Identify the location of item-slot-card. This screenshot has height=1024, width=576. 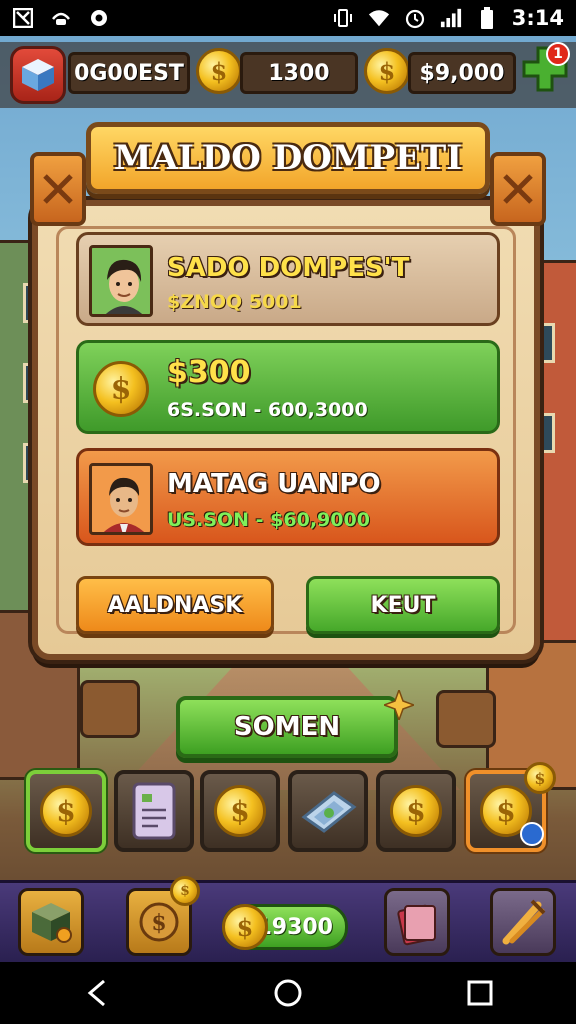
(154, 811).